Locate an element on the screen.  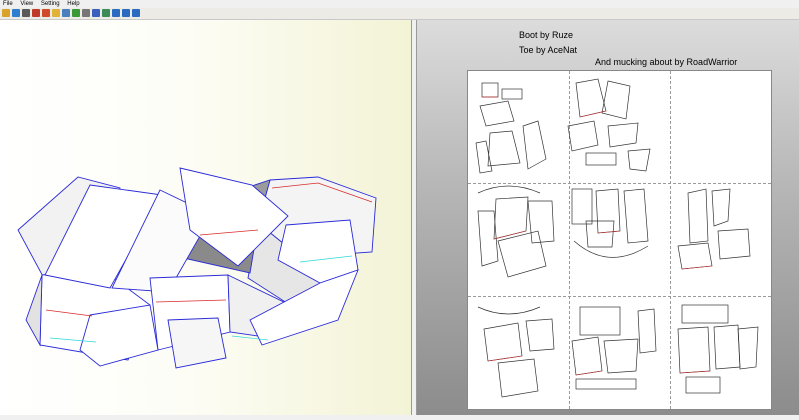
menu-bar: File View Setting Help is located at coordinates (399, 4).